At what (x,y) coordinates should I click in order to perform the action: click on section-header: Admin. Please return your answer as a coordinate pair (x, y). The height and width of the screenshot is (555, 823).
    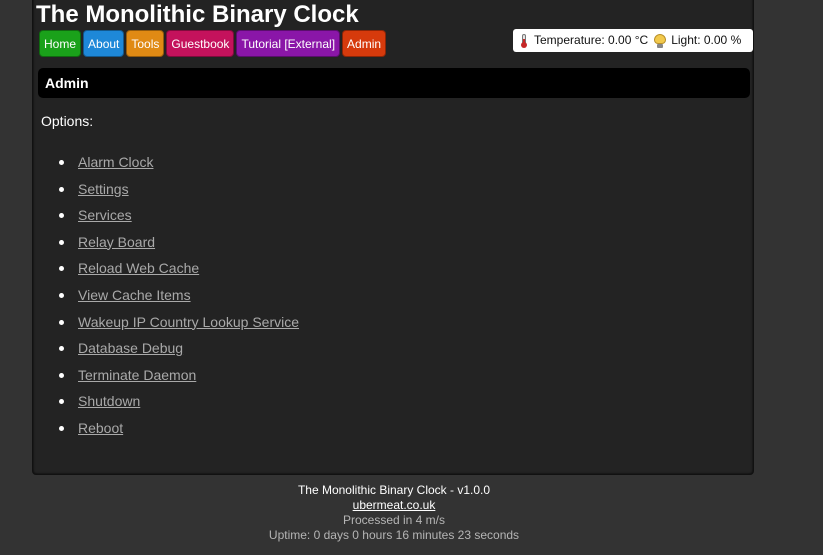
    Looking at the image, I should click on (394, 83).